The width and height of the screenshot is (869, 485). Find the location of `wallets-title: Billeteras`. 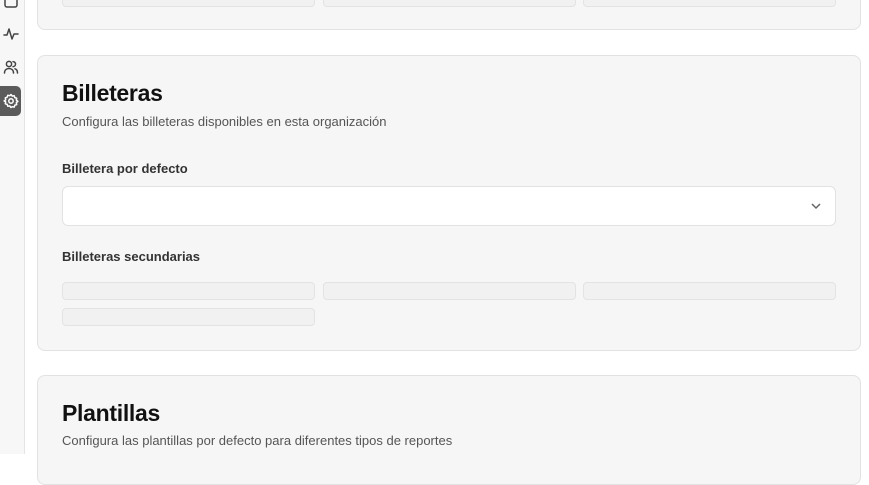

wallets-title: Billeteras is located at coordinates (112, 93).